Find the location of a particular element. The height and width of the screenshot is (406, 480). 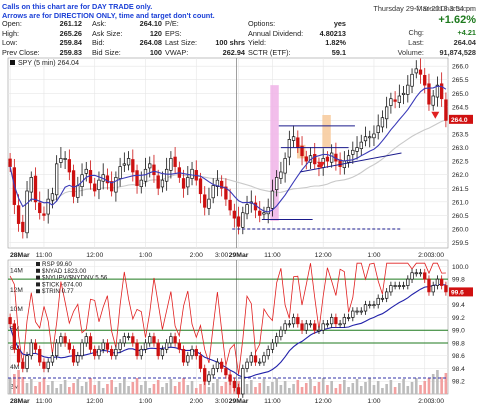

lower-x-label: 12:00 is located at coordinates (94, 401).